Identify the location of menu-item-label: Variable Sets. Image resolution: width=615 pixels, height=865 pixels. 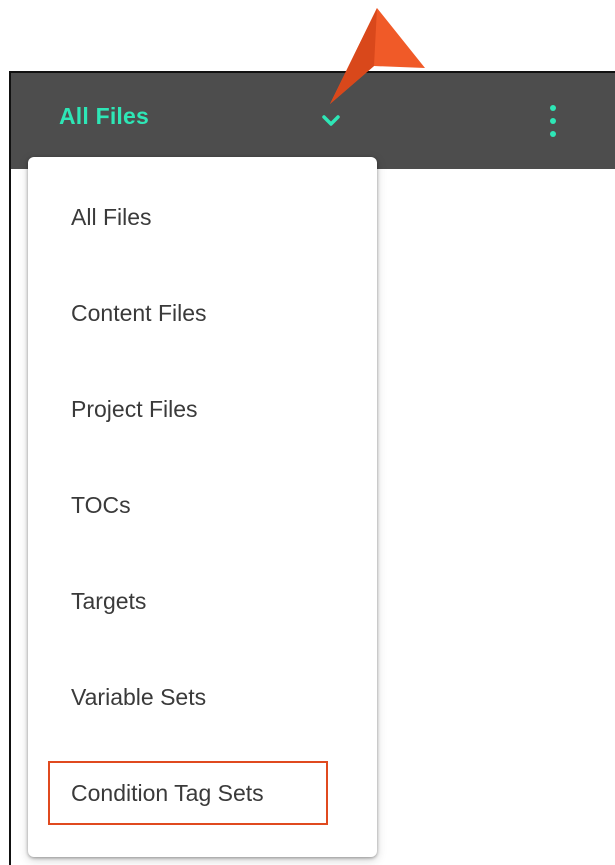
(139, 697).